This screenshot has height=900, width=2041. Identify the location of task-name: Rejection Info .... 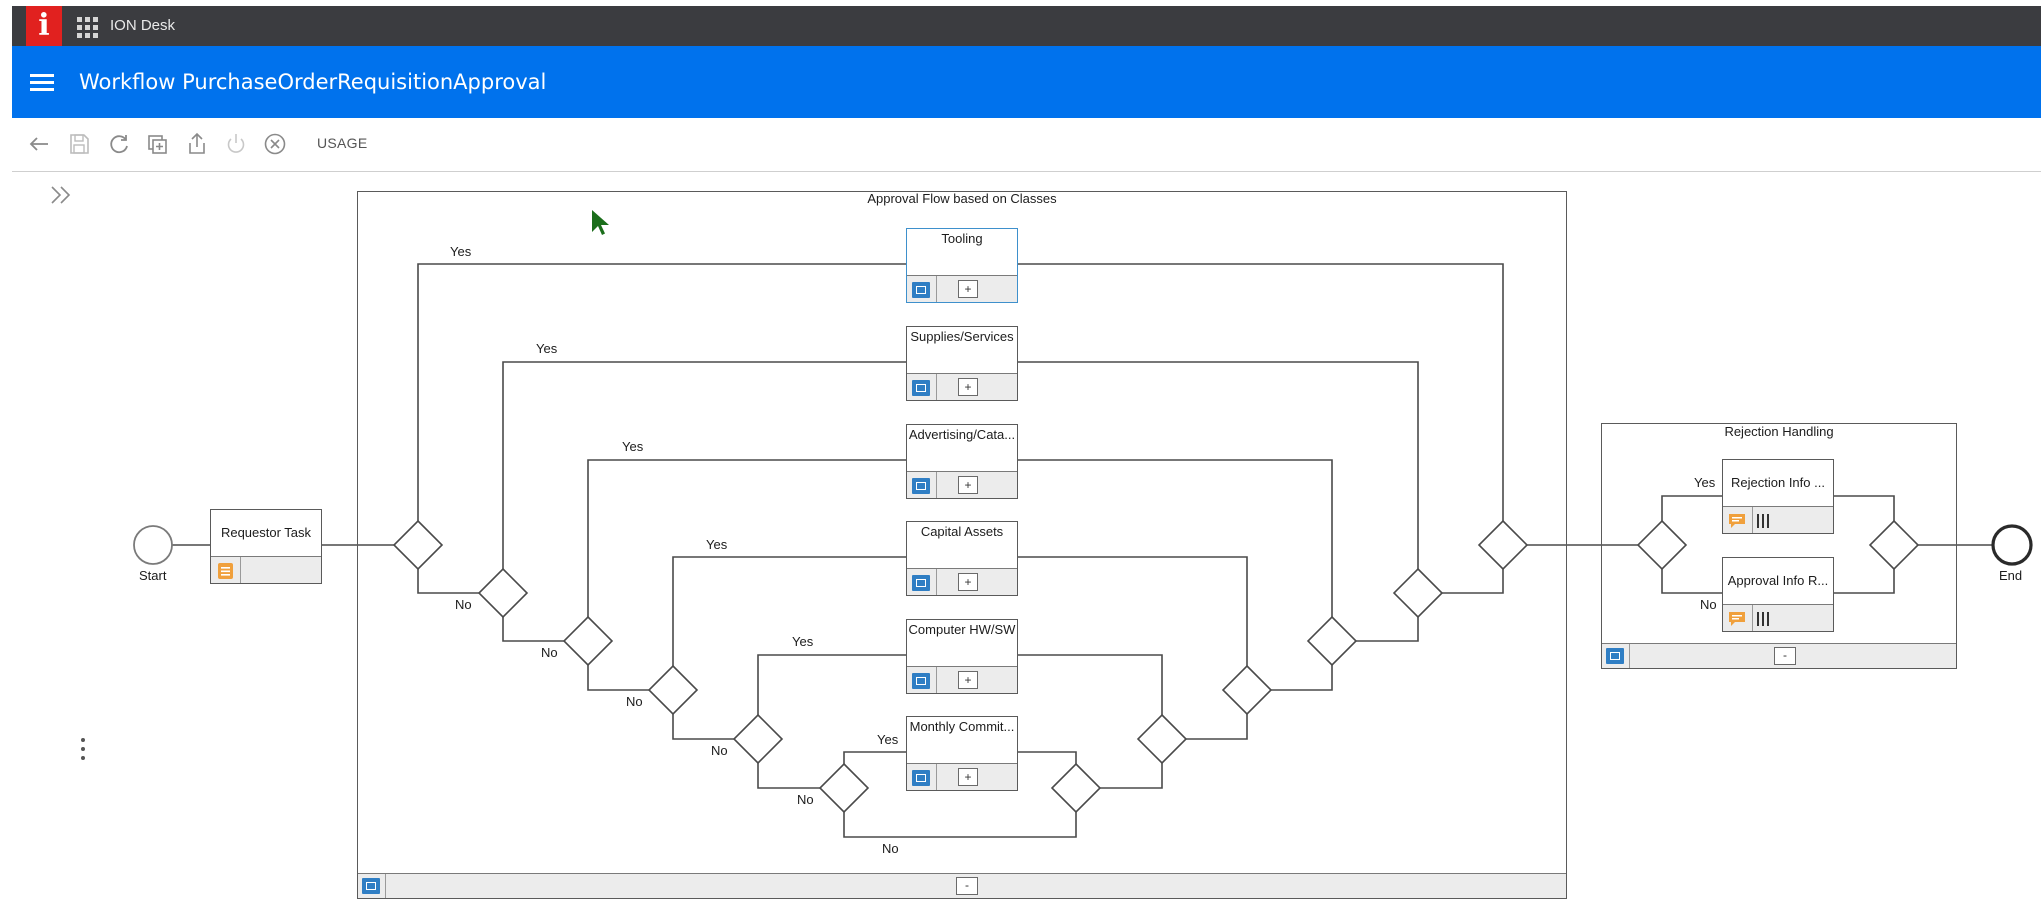
(1778, 482).